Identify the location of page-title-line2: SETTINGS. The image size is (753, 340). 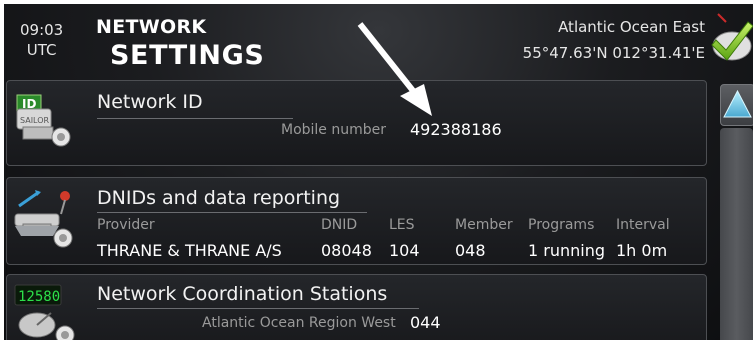
(187, 55).